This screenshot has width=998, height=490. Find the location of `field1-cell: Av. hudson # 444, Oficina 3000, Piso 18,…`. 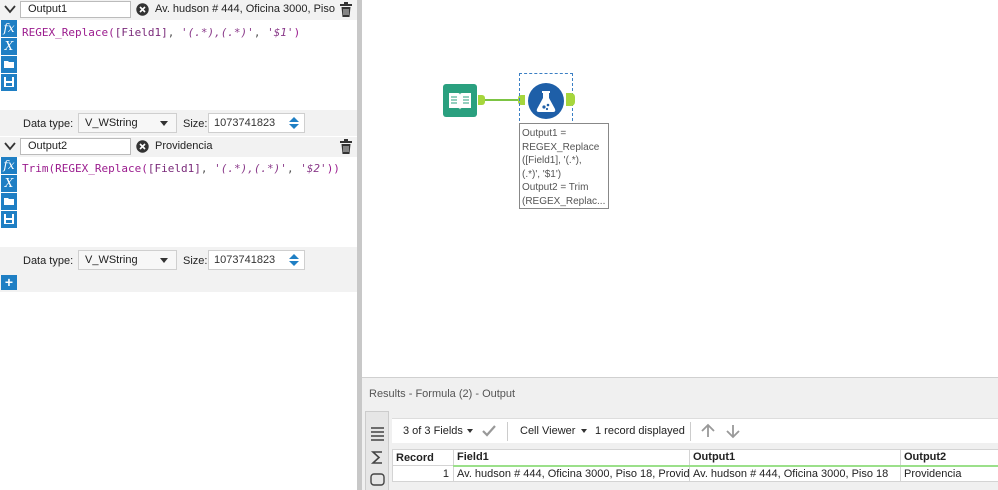

field1-cell: Av. hudson # 444, Oficina 3000, Piso 18,… is located at coordinates (571, 473).